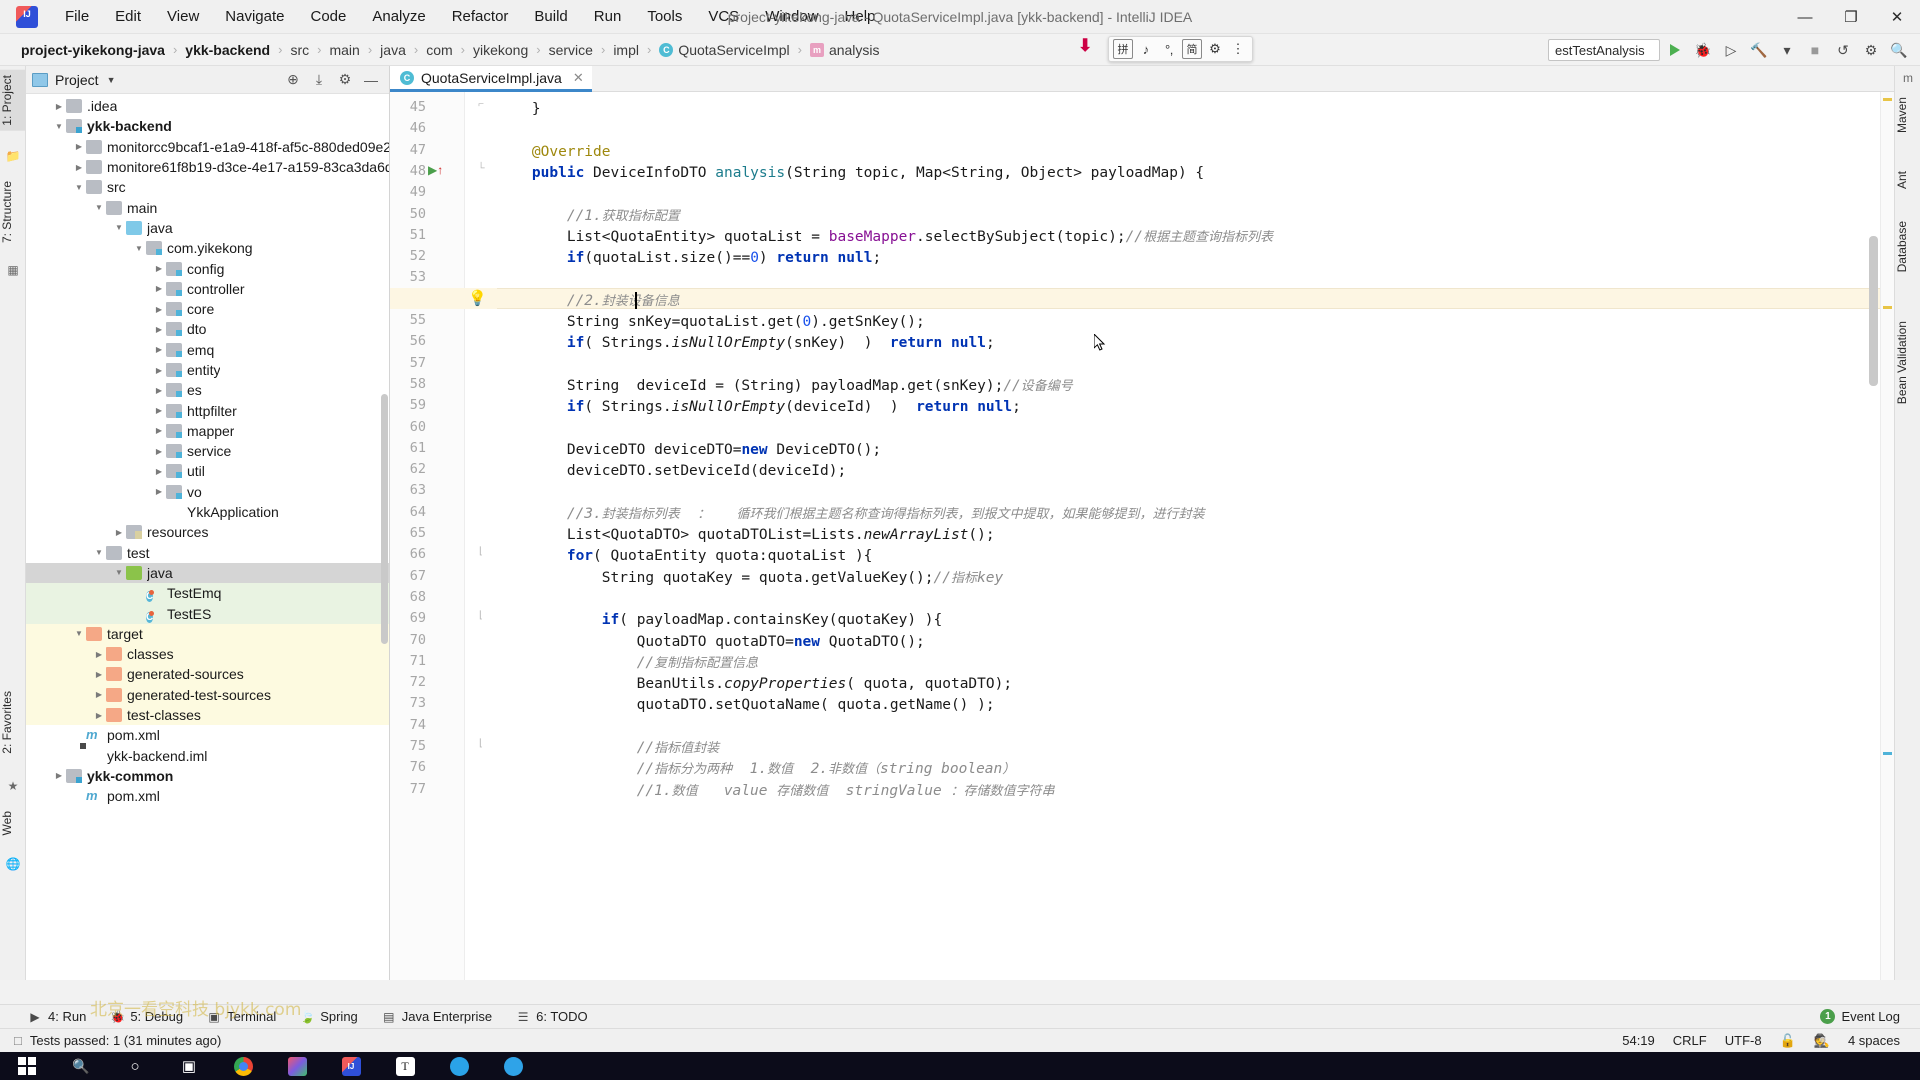 Image resolution: width=1920 pixels, height=1080 pixels. I want to click on menu-item-vcs: VCS, so click(723, 16).